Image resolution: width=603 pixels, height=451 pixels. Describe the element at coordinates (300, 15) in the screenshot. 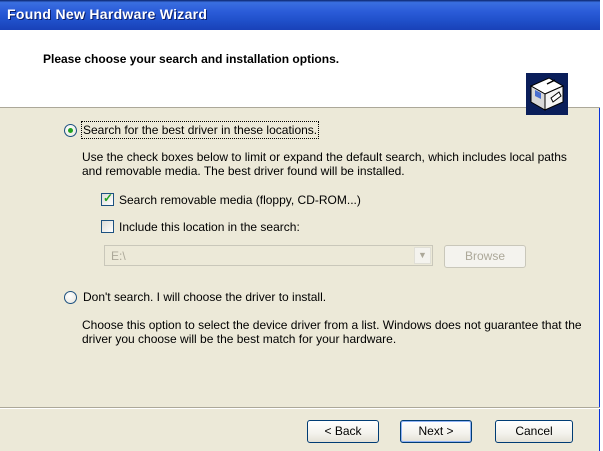

I see `title-bar: Found New Hardware Wizard` at that location.